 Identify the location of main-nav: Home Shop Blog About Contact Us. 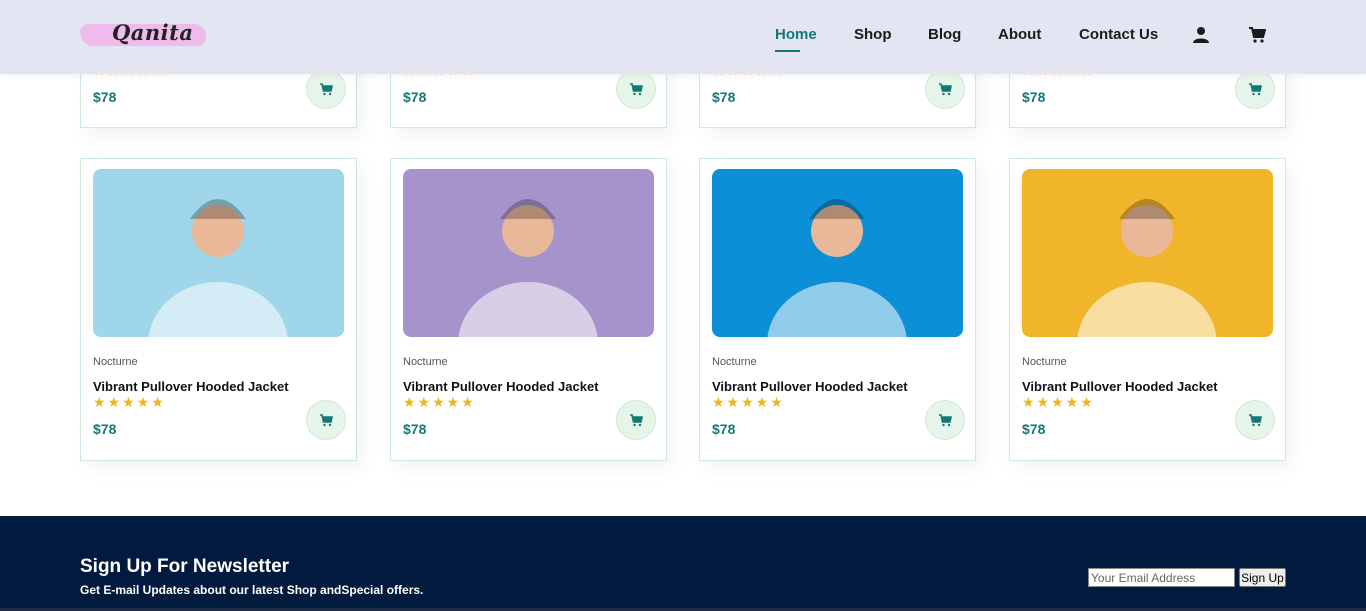
(683, 38).